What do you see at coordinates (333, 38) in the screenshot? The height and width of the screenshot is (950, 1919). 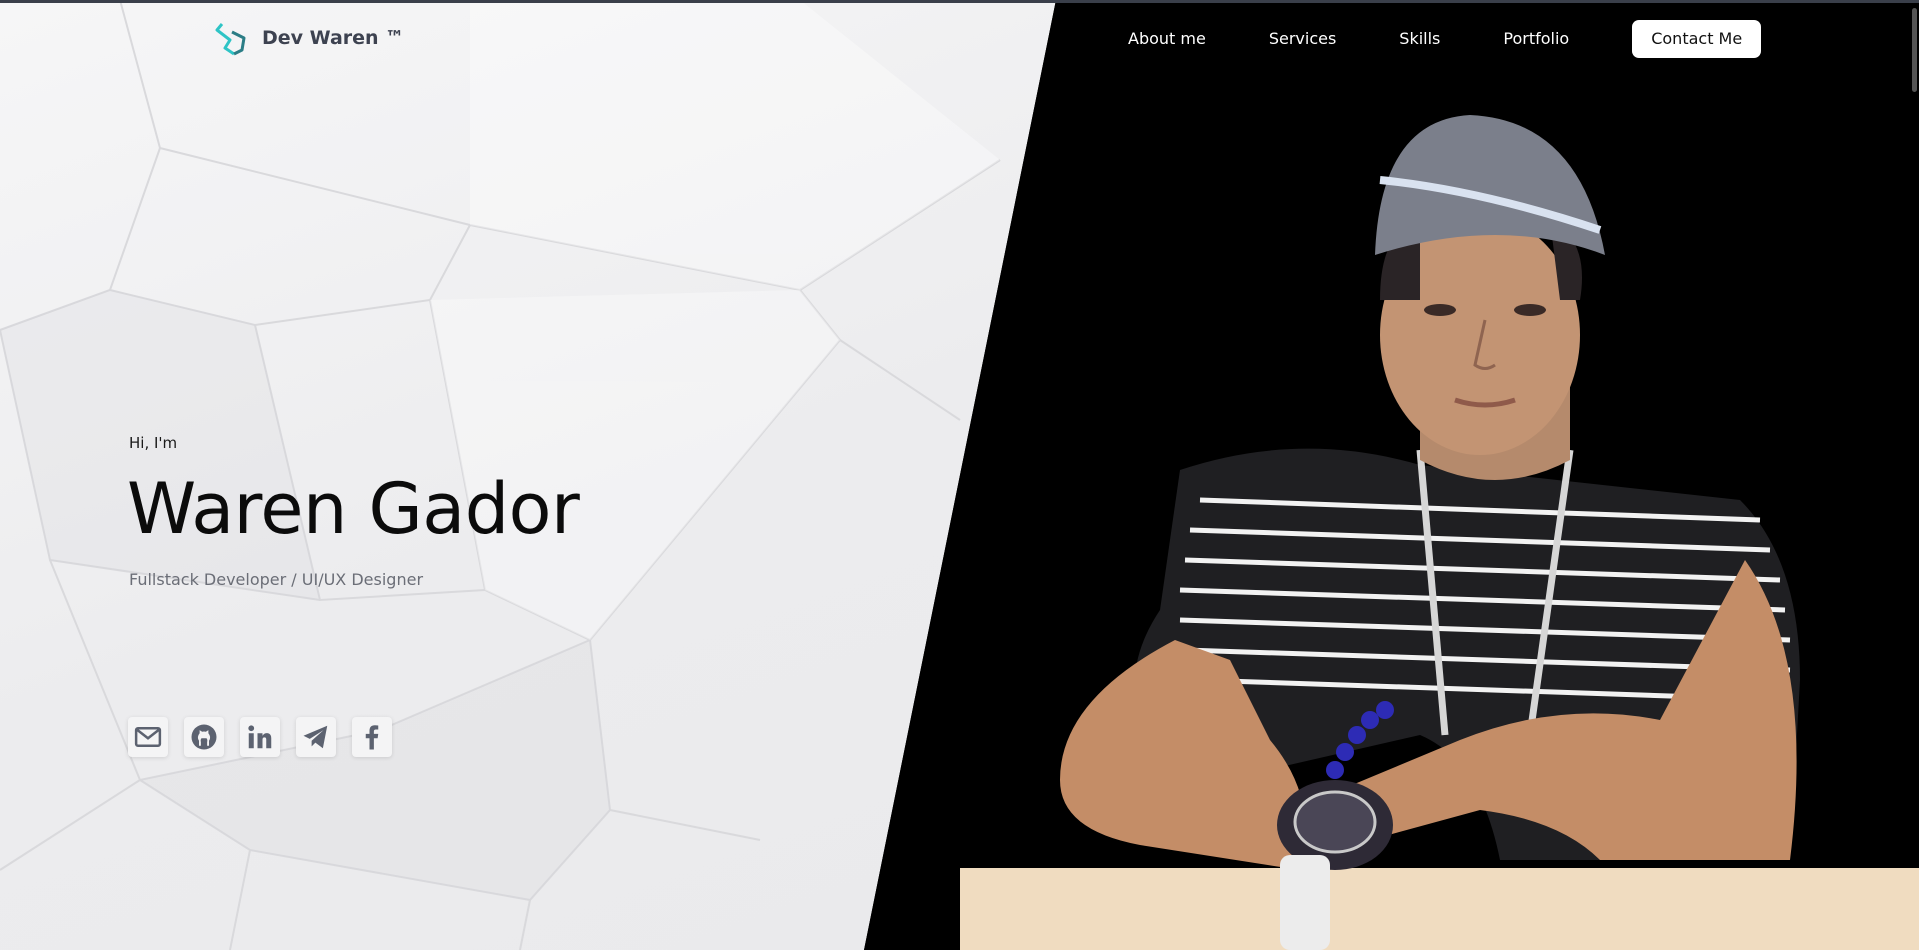 I see `brand-name: Dev Waren ™` at bounding box center [333, 38].